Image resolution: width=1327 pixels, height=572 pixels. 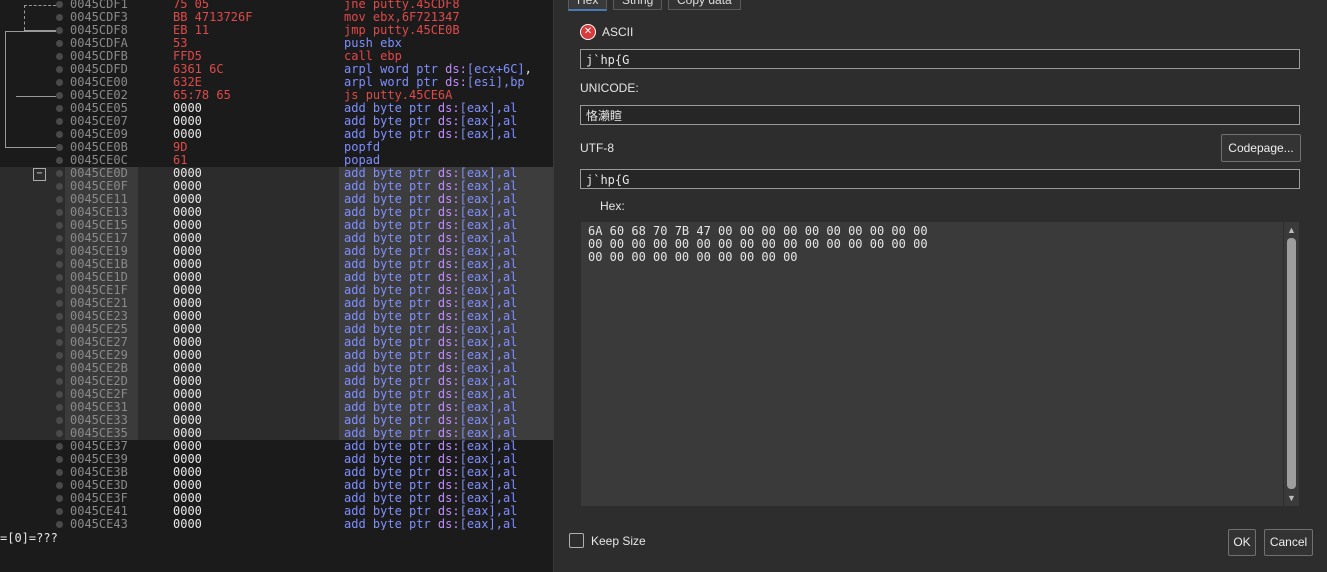 I want to click on instruction-token: ebx, so click(x=383, y=17).